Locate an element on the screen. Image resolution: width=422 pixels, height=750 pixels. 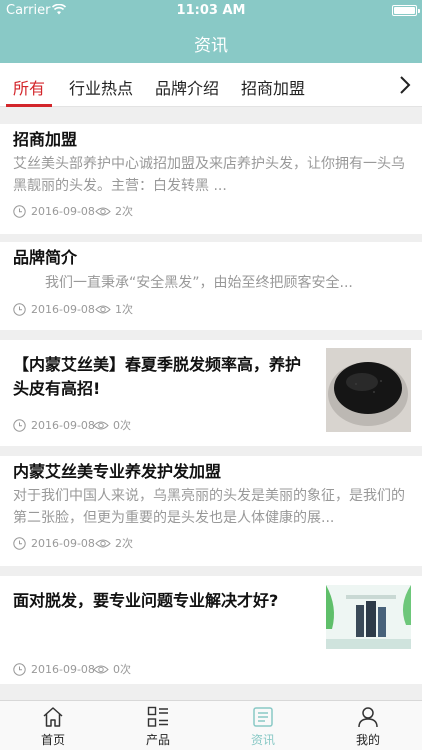
tab-industry-hot: 行业热点 is located at coordinates (101, 87).